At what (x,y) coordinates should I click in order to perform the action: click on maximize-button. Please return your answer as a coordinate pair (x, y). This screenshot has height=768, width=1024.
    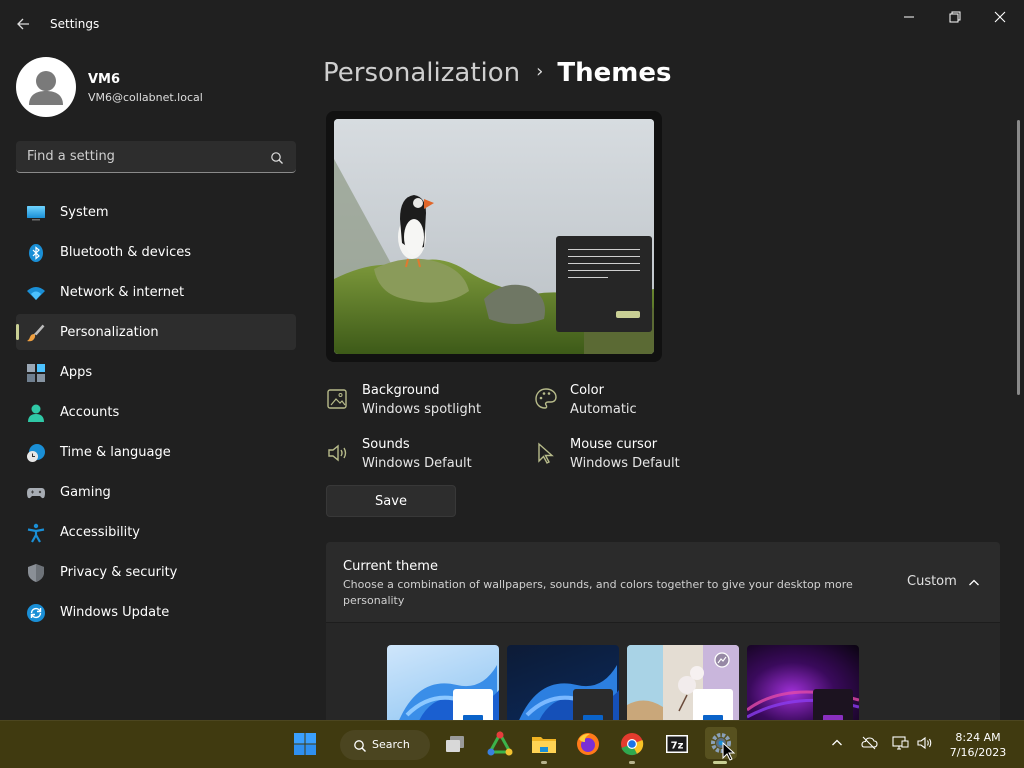
    Looking at the image, I should click on (955, 17).